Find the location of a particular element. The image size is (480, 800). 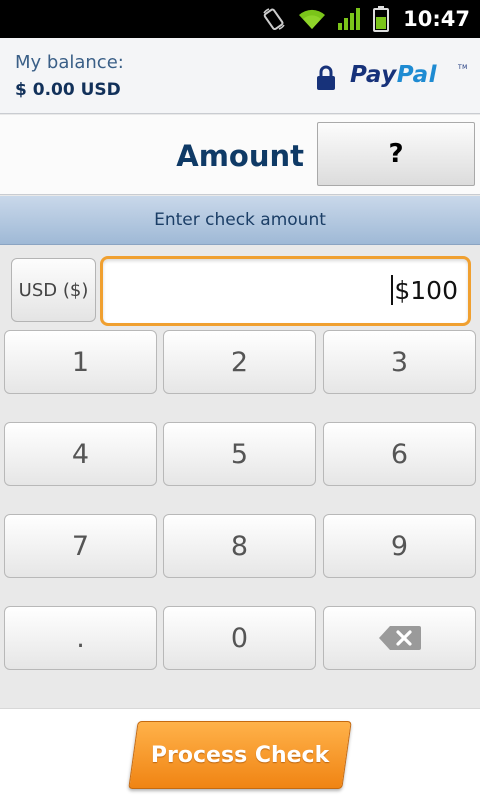

process-check-label: Process Check is located at coordinates (240, 755).